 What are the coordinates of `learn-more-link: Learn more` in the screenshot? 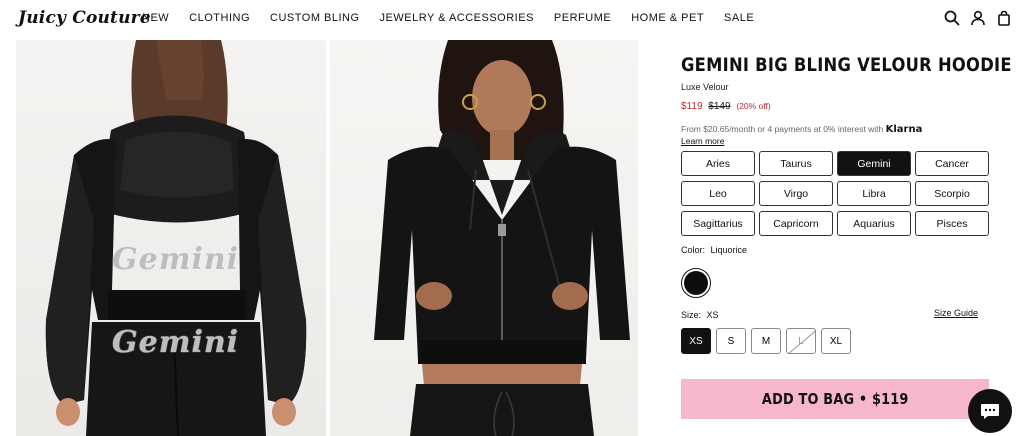 It's located at (841, 141).